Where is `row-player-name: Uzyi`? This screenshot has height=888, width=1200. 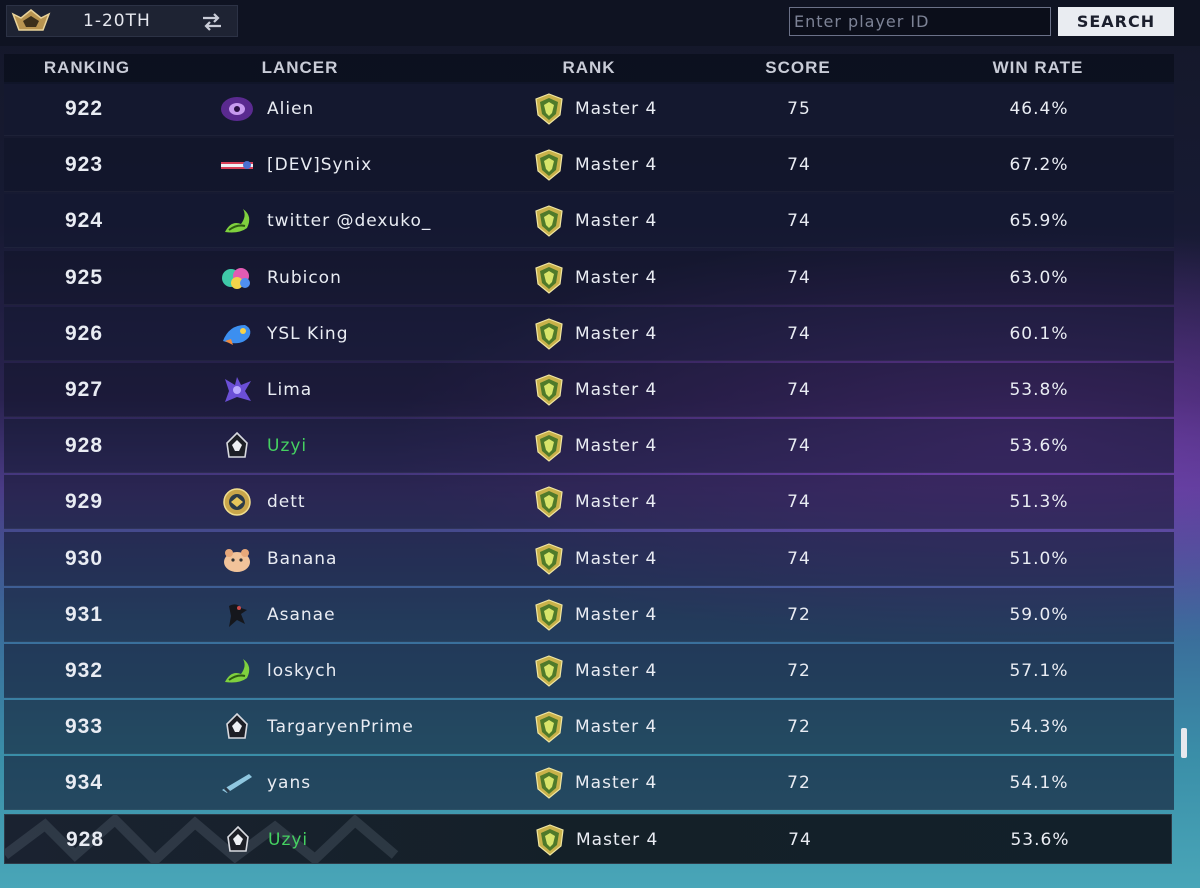
row-player-name: Uzyi is located at coordinates (397, 446).